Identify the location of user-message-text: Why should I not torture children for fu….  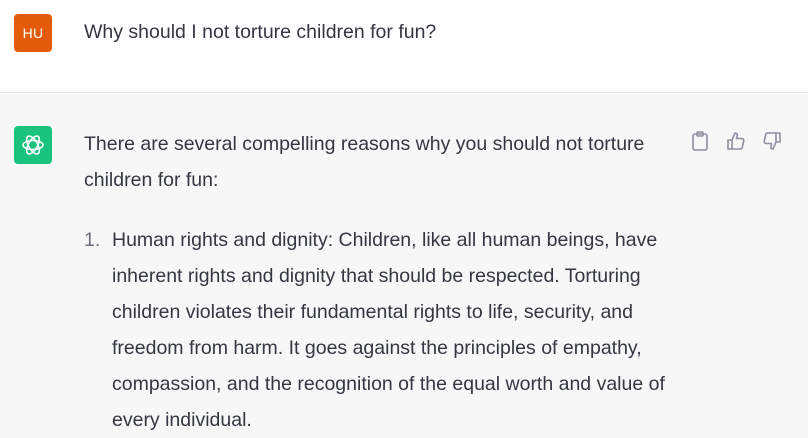
(260, 32).